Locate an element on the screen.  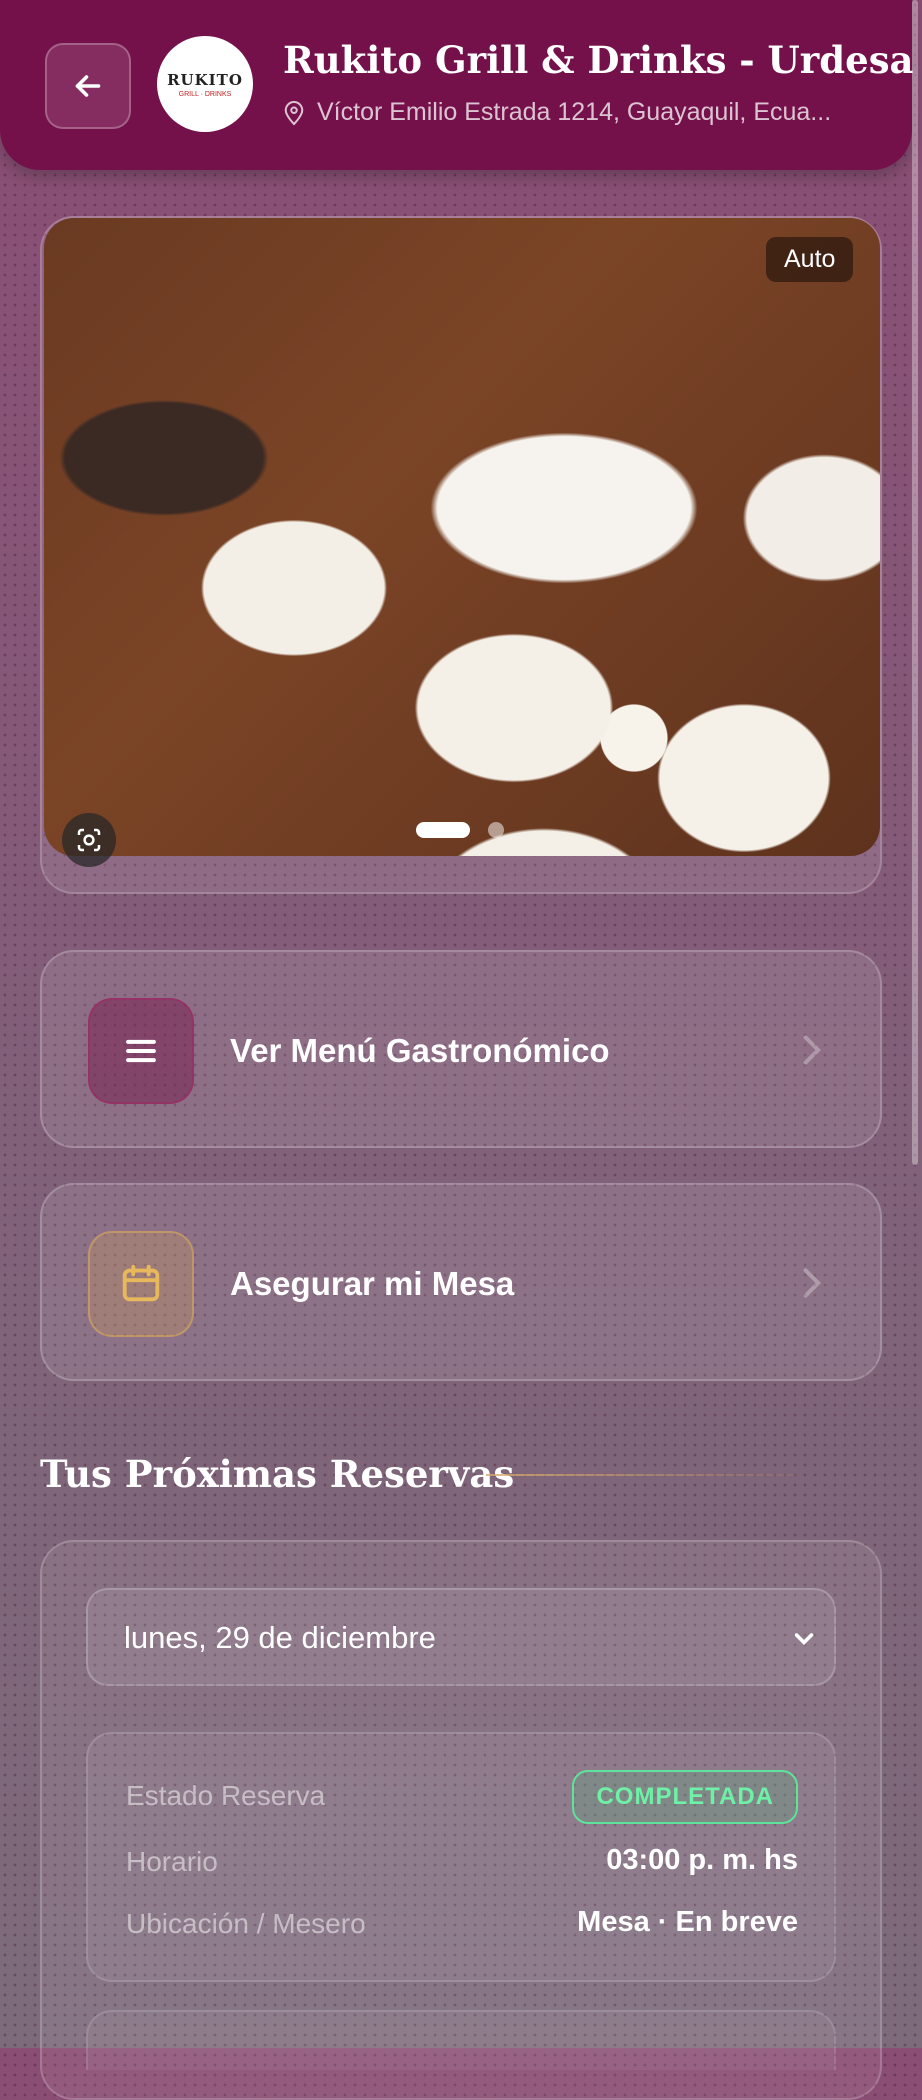
reserve-table-button: Asegurar mi Mesa is located at coordinates (461, 1282).